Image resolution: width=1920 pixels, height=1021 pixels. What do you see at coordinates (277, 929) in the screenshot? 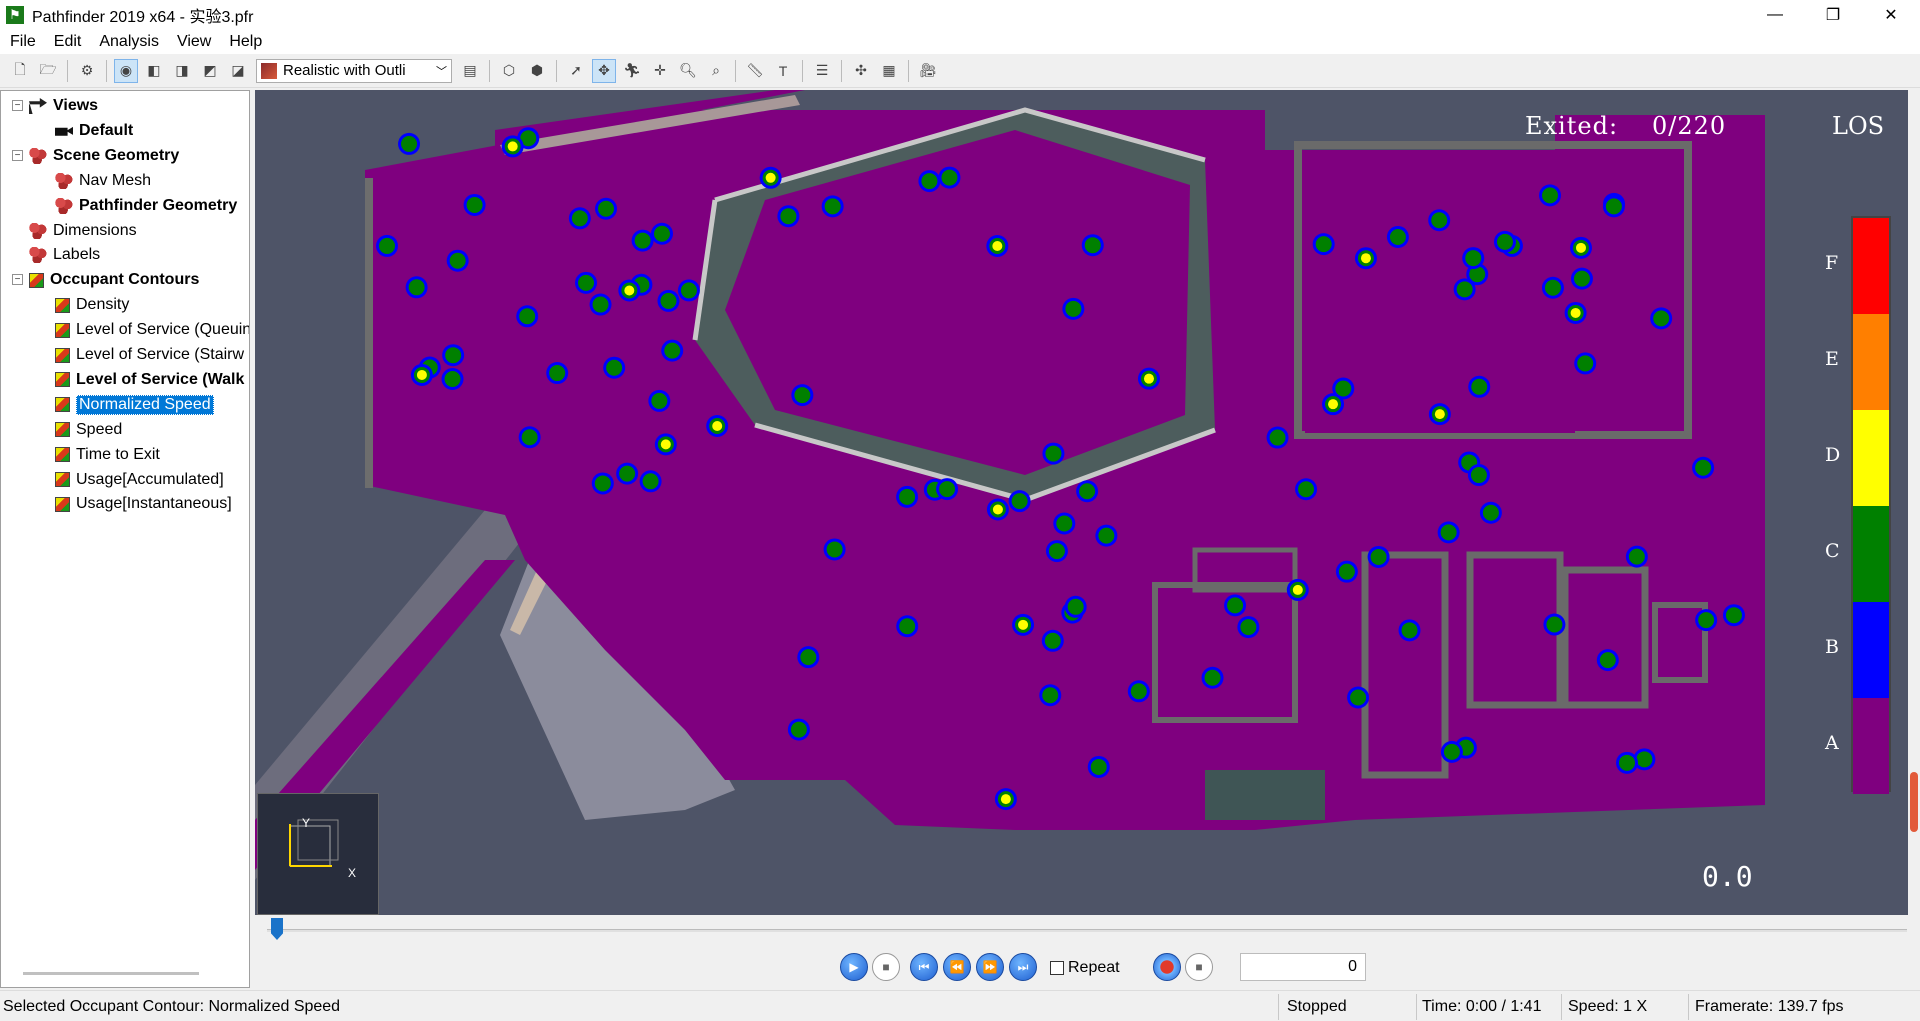
I see `timeline-thumb` at bounding box center [277, 929].